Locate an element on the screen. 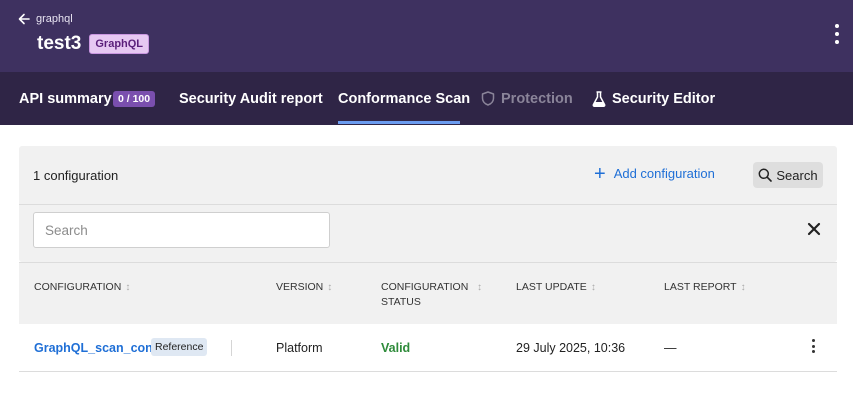 This screenshot has width=853, height=410. tab-label: Protection is located at coordinates (537, 98).